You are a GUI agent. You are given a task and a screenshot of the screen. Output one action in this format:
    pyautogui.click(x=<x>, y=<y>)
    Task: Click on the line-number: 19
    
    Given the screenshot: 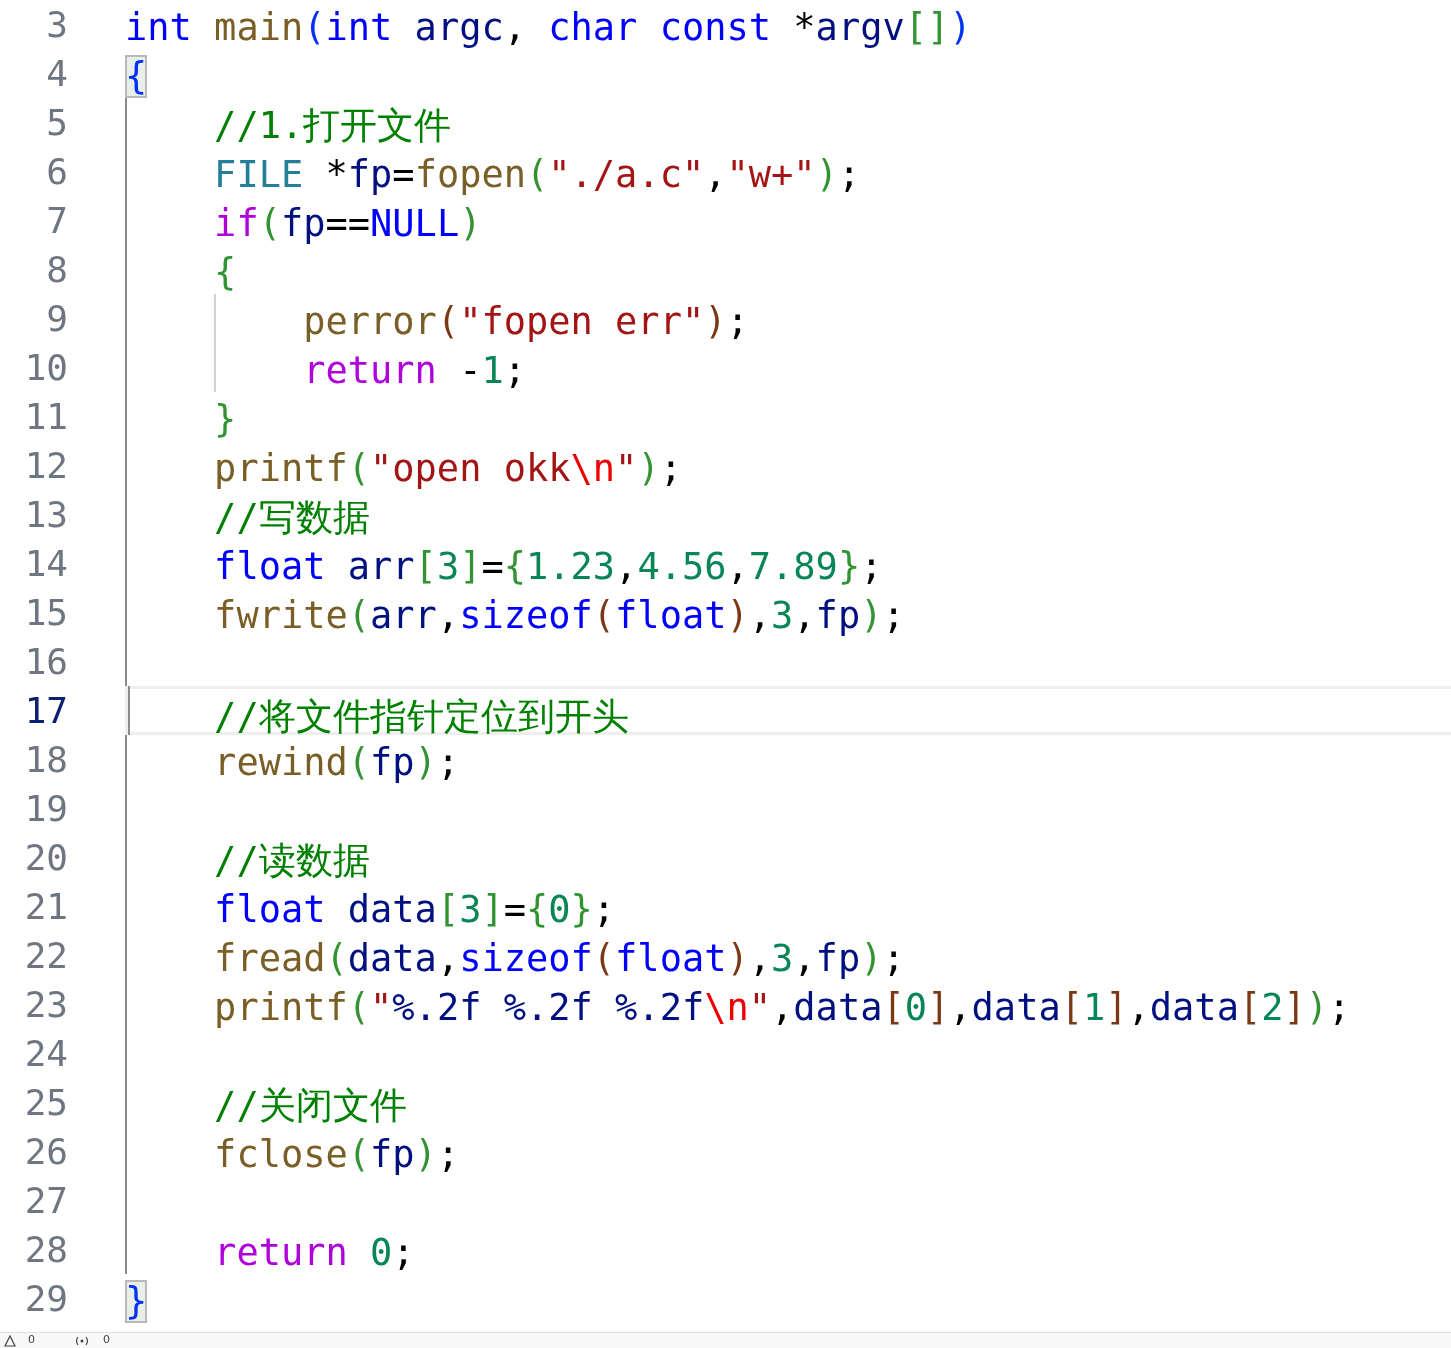 What is the action you would take?
    pyautogui.click(x=46, y=809)
    